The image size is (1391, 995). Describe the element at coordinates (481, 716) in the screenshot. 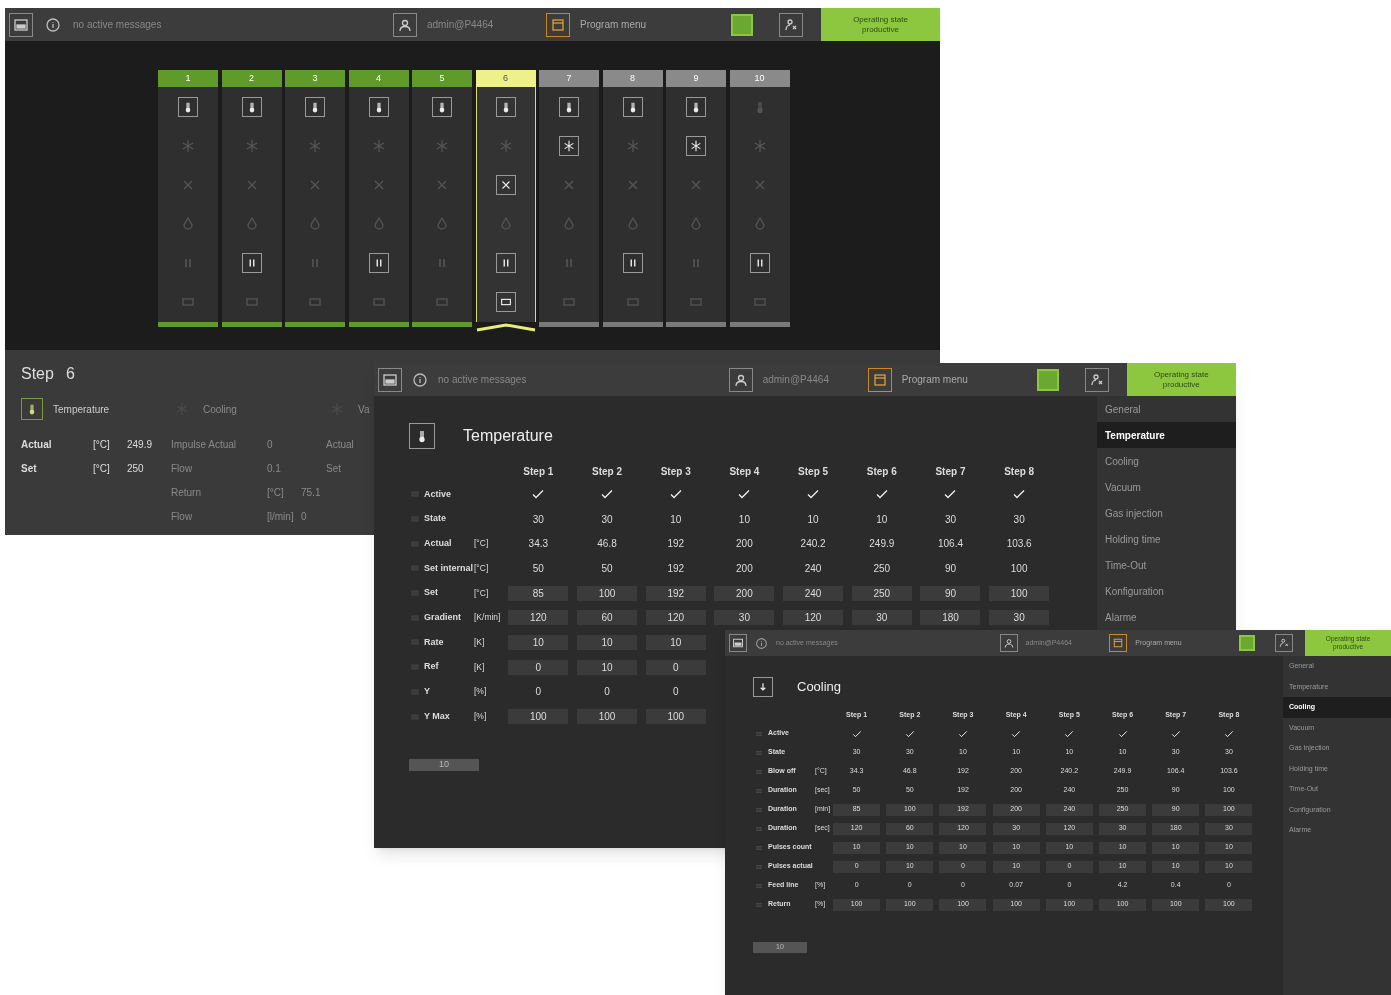

I see `unit-label: [%]` at that location.